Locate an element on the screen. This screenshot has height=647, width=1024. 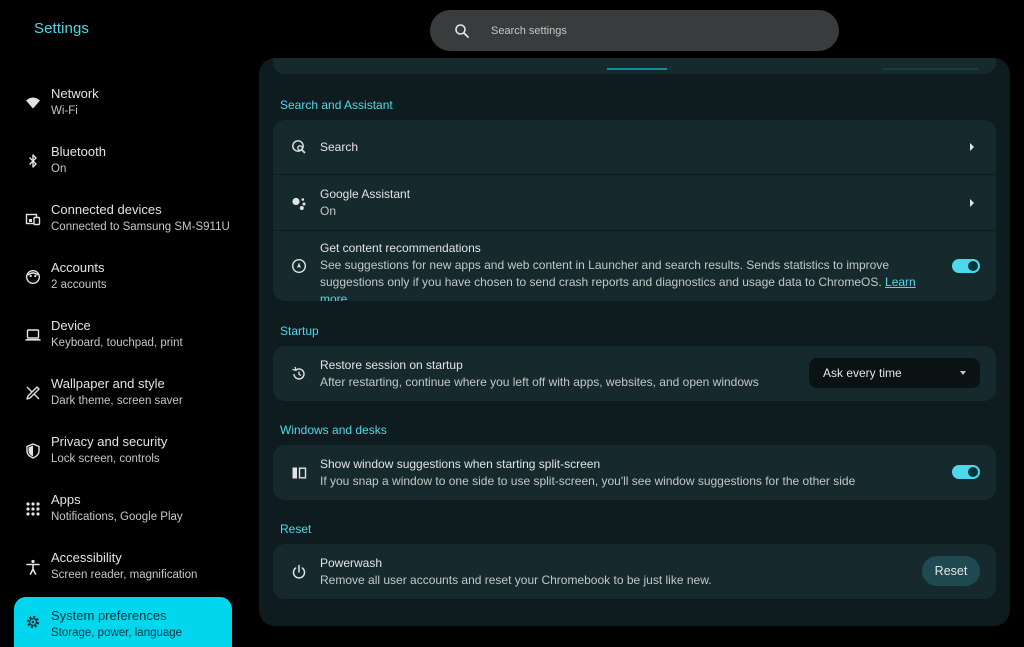
sidebar-item-sublabel: Storage, power, language is located at coordinates (117, 633).